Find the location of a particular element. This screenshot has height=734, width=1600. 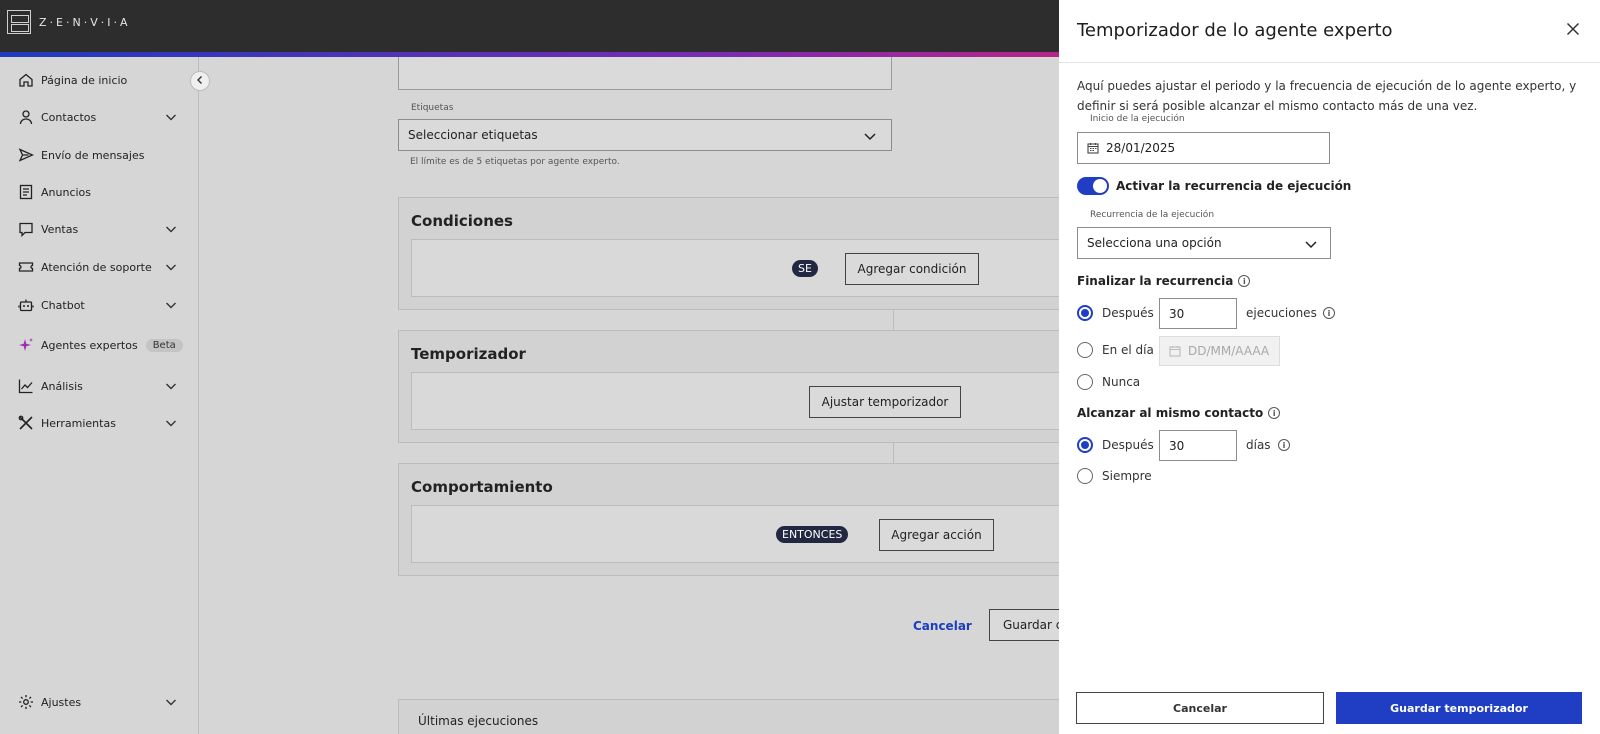

end-after-radio is located at coordinates (1085, 313).